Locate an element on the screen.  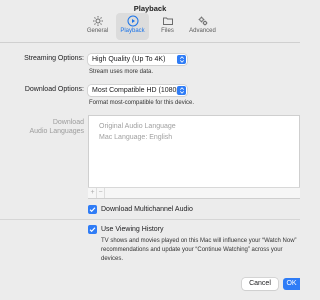
ok-button: OK is located at coordinates (291, 284).